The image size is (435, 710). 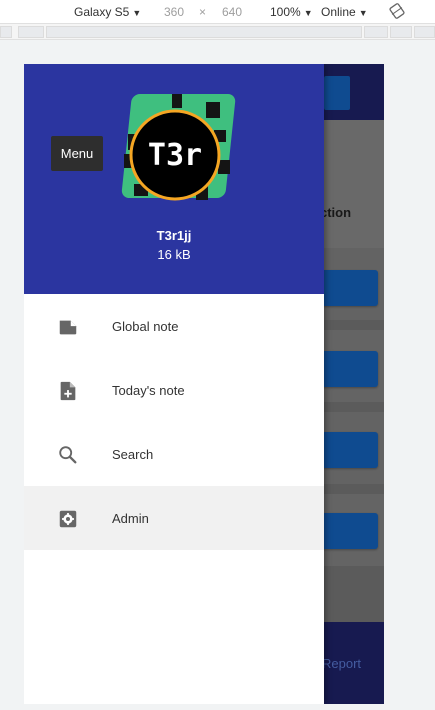 What do you see at coordinates (232, 12) in the screenshot?
I see `device-height-input: 640` at bounding box center [232, 12].